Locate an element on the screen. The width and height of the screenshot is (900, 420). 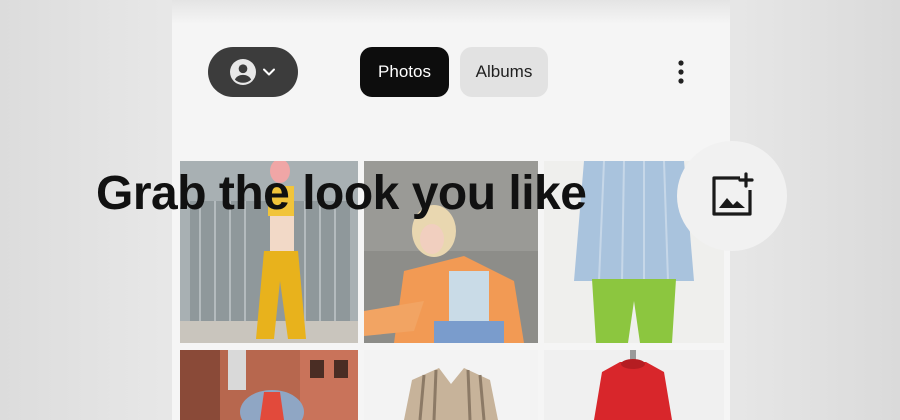
account-switcher-button is located at coordinates (253, 72).